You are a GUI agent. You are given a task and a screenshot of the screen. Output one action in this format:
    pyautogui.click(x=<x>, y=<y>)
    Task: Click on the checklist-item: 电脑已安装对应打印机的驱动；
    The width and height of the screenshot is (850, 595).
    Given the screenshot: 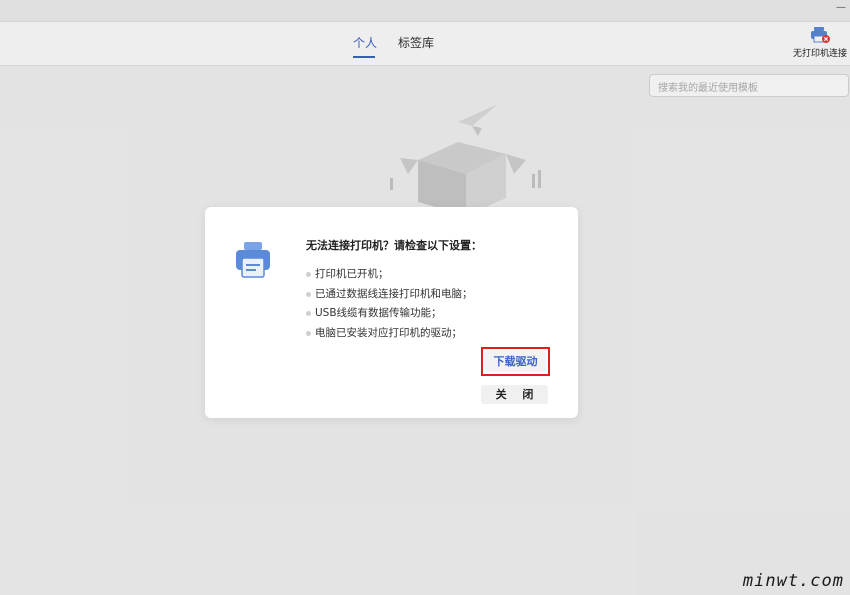 What is the action you would take?
    pyautogui.click(x=389, y=334)
    